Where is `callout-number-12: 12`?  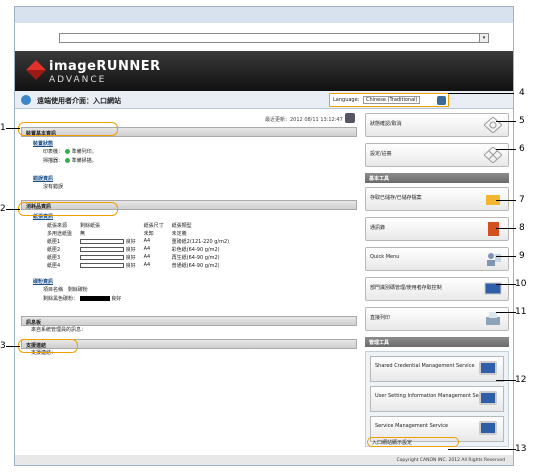
callout-number-12: 12 is located at coordinates (521, 380).